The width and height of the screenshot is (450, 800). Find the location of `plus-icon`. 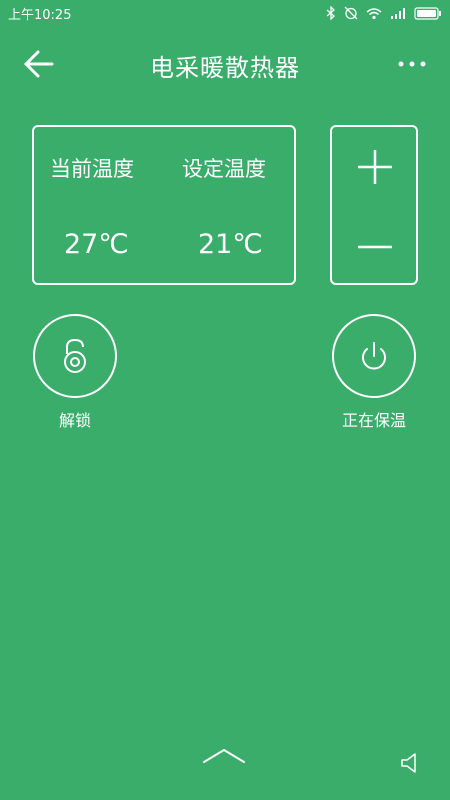

plus-icon is located at coordinates (375, 167).